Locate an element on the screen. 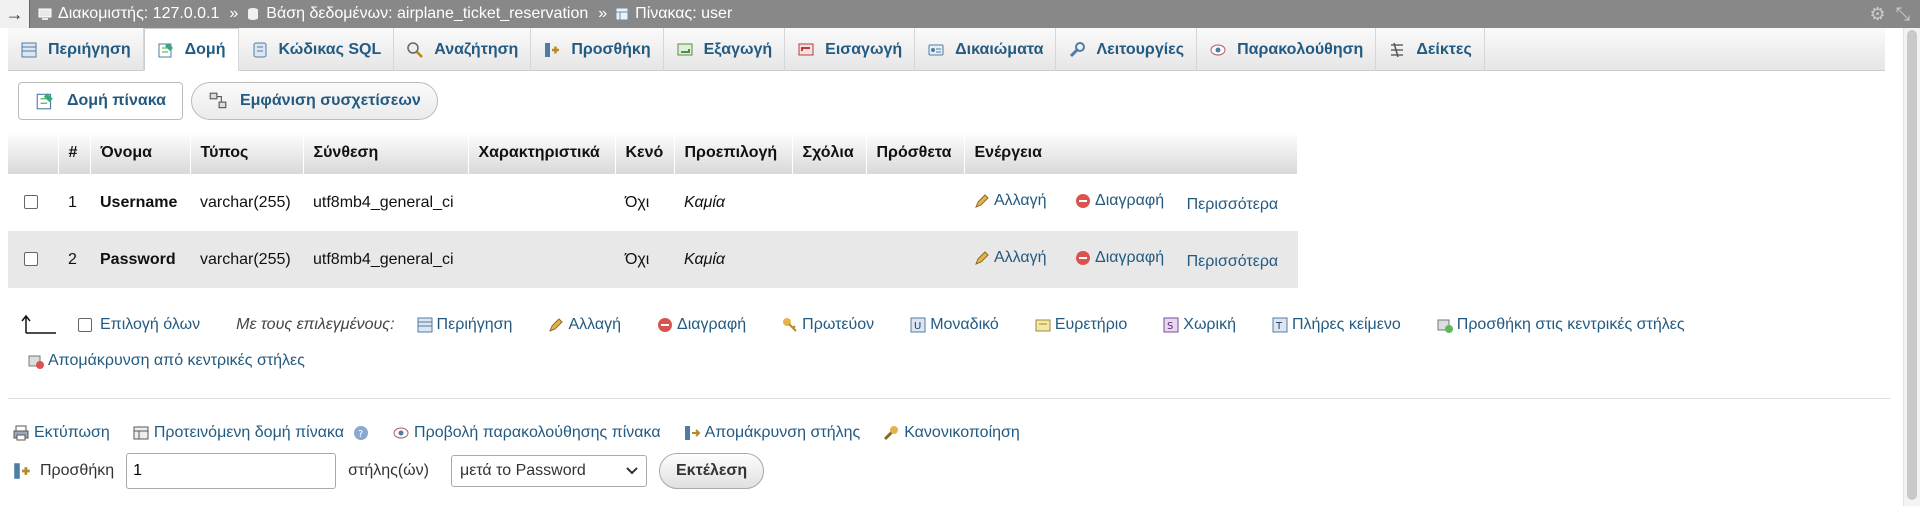 The width and height of the screenshot is (1920, 506). svg-text: T is located at coordinates (1279, 326).